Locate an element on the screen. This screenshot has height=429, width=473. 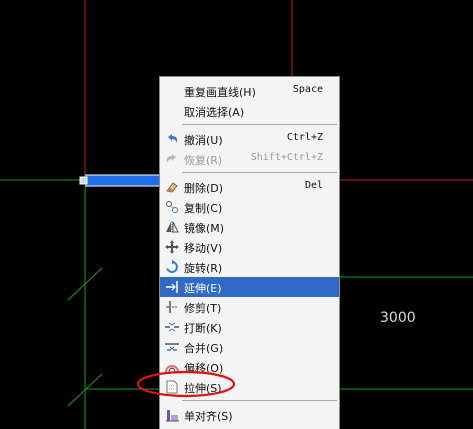
break-icon is located at coordinates (172, 327).